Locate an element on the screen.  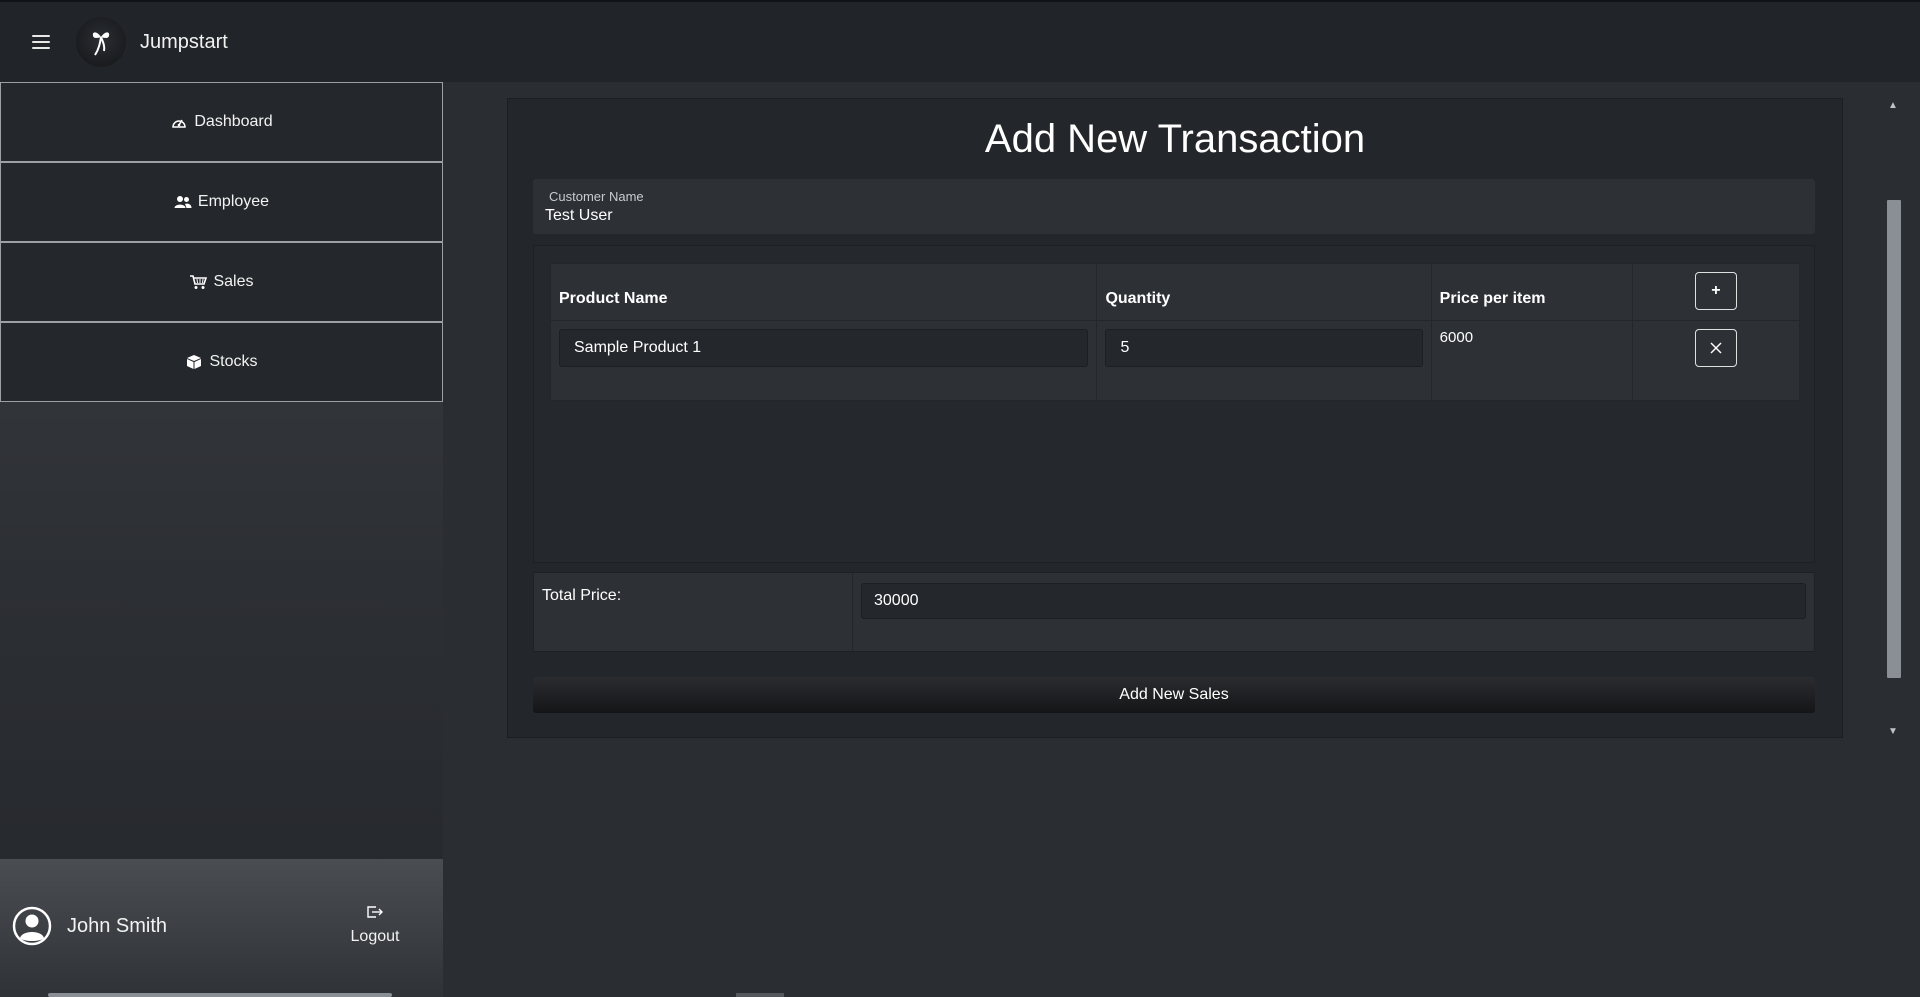
product-name-input: Sample Product 1 is located at coordinates (824, 348).